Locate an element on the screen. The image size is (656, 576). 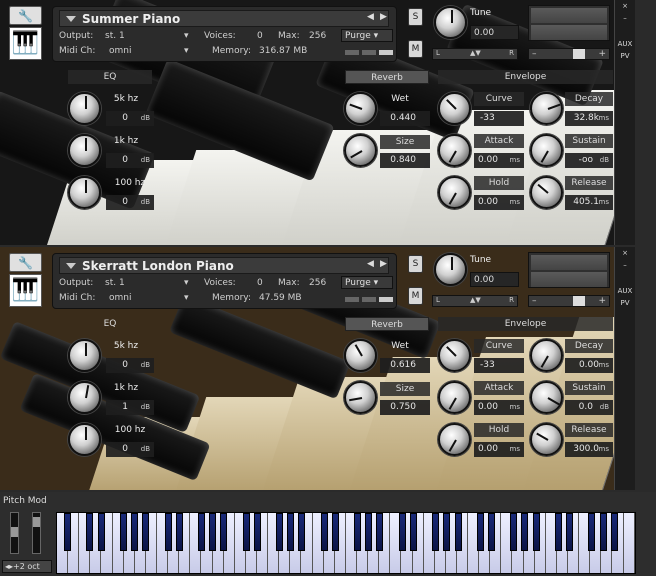
close-icon: × is located at coordinates (625, 253).